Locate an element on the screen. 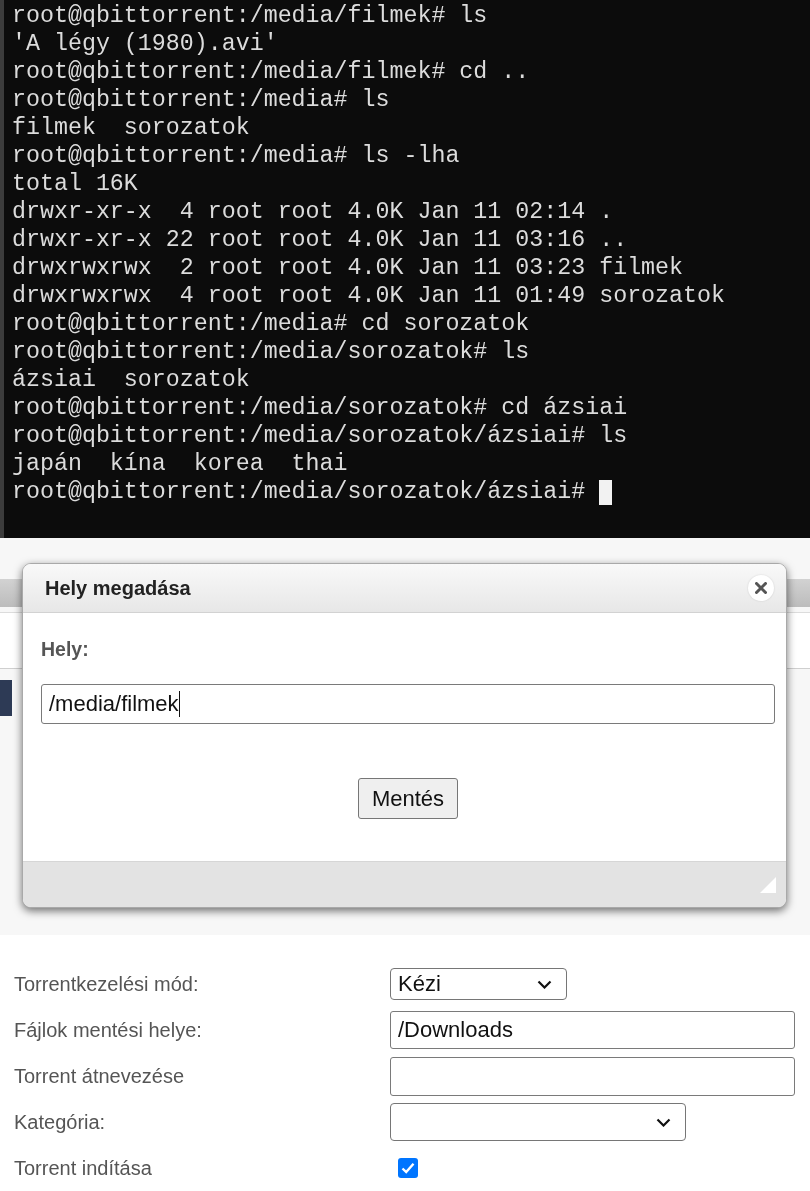  terminal-line: filmek sorozatok is located at coordinates (131, 128).